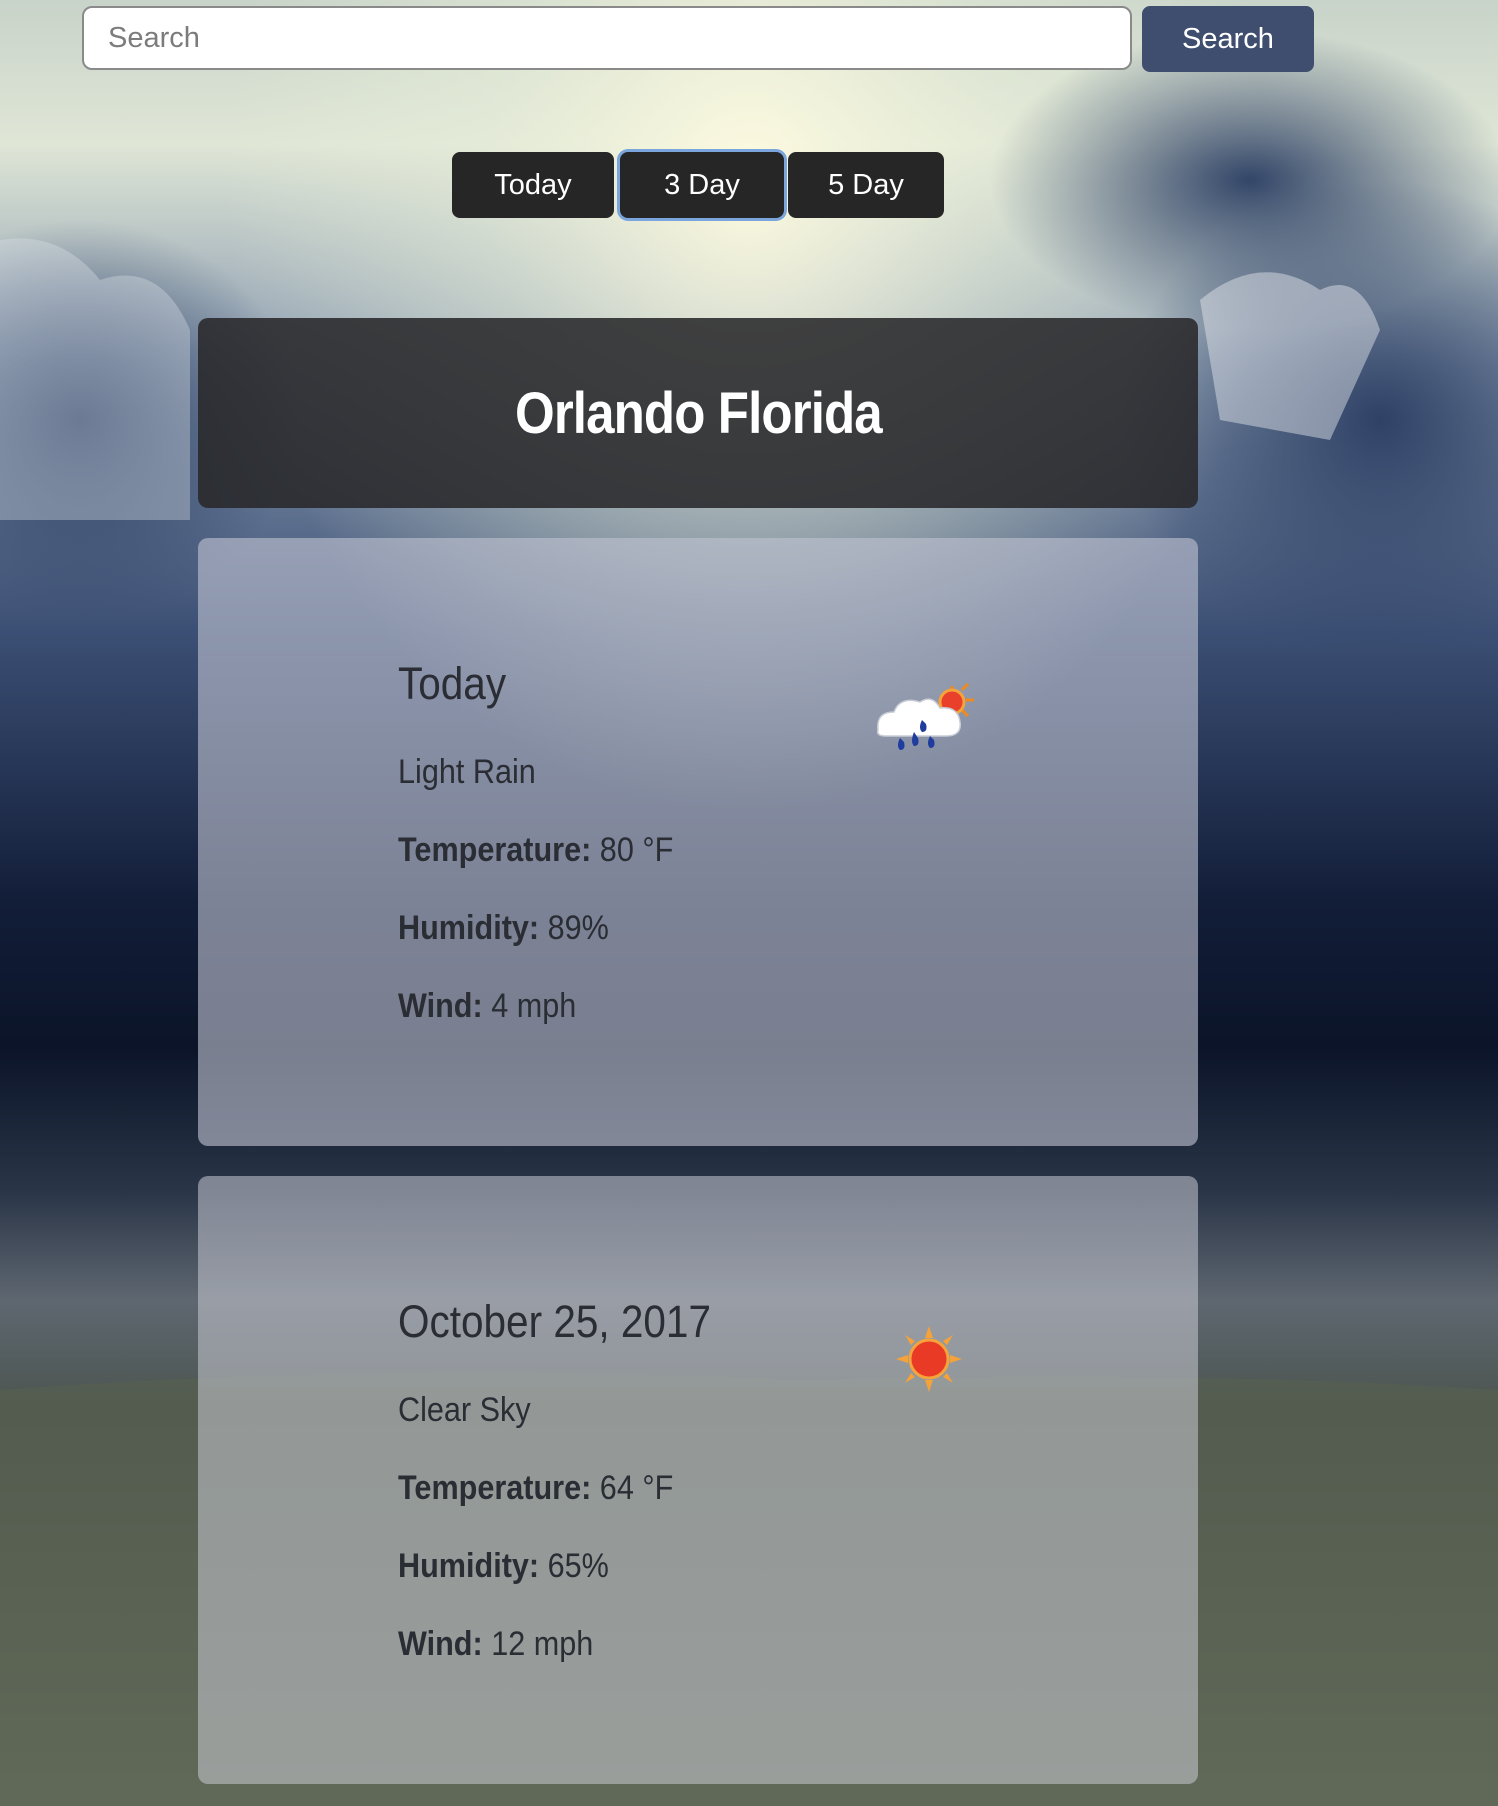 The height and width of the screenshot is (1806, 1498). I want to click on forecast-wind: Wind: 4 mph, so click(487, 1006).